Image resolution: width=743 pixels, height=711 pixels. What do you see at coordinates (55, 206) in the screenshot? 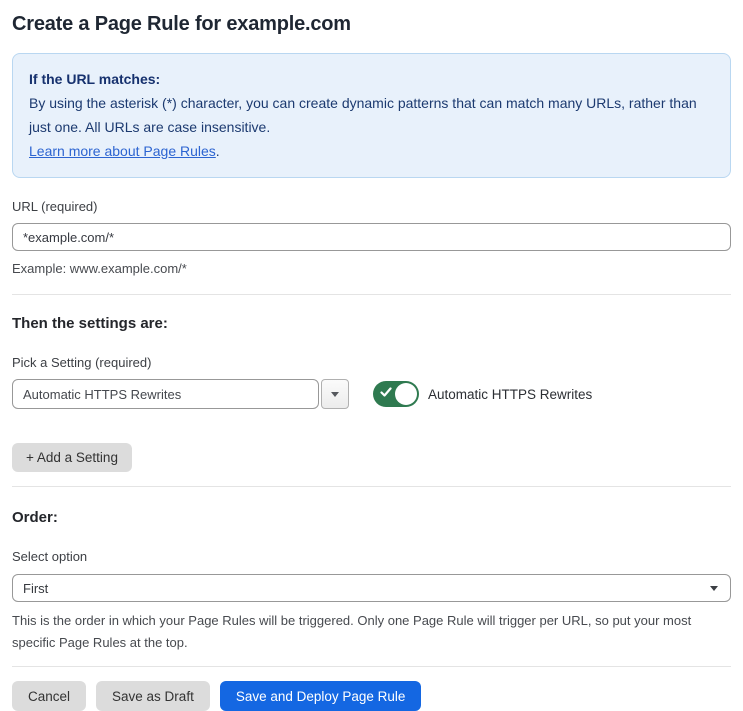
I see `url-field-label: URL (required)` at bounding box center [55, 206].